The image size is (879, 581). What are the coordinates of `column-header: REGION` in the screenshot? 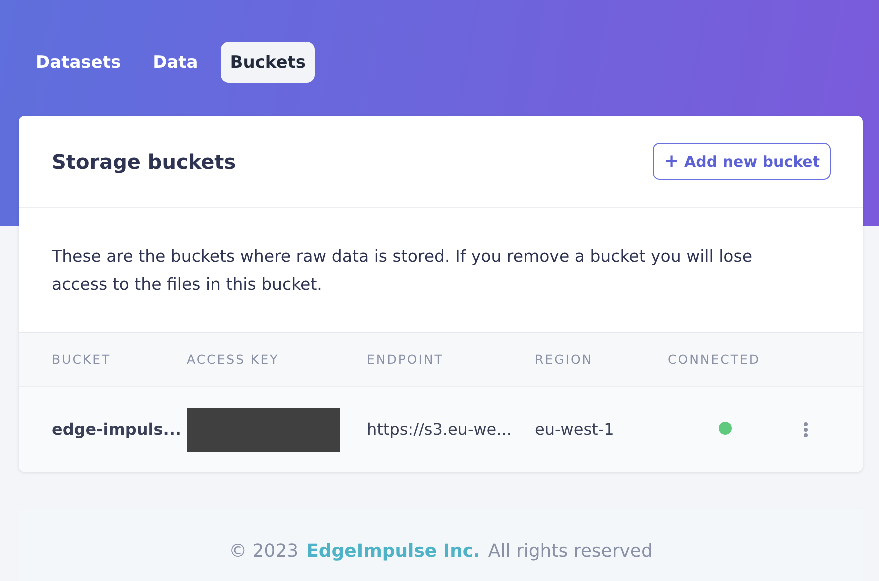 It's located at (564, 359).